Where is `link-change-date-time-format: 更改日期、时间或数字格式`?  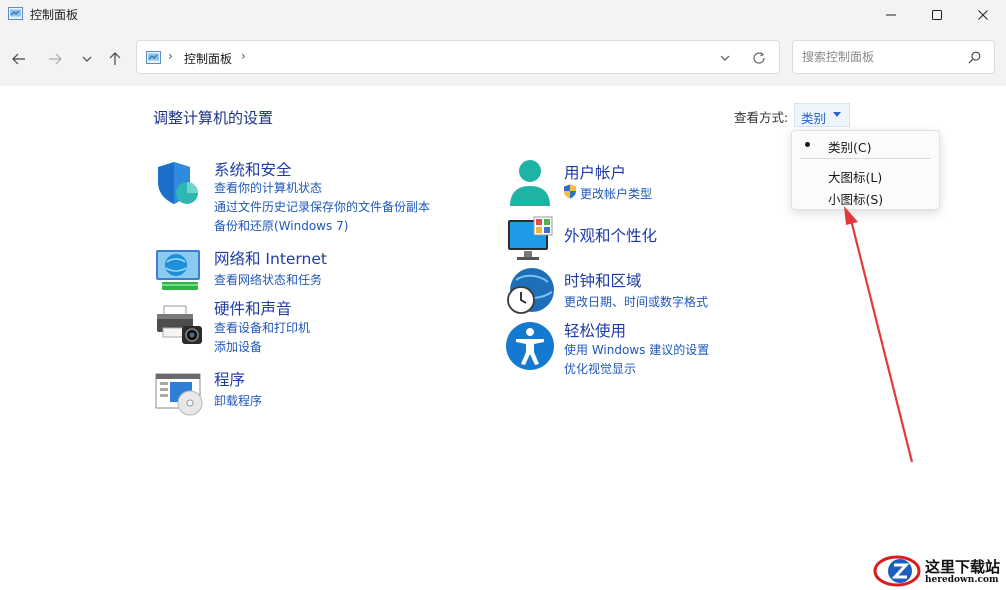
link-change-date-time-format: 更改日期、时间或数字格式 is located at coordinates (636, 301).